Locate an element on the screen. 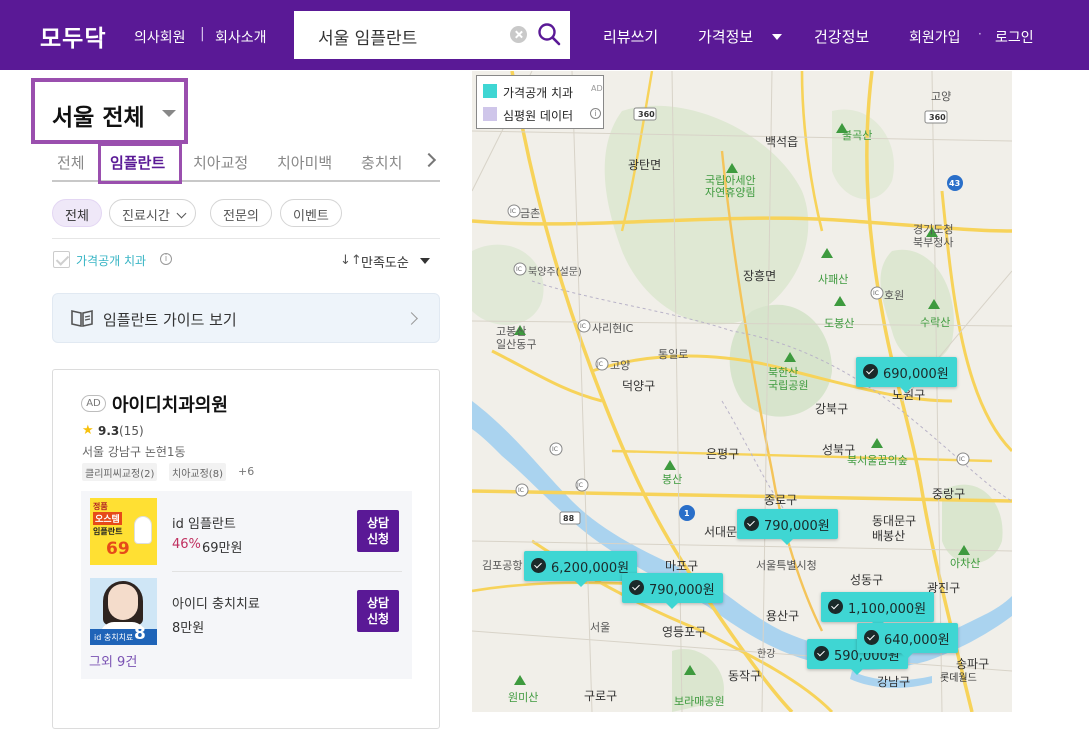 Image resolution: width=1089 pixels, height=729 pixels. tab-cavity: 충치치 is located at coordinates (381, 162).